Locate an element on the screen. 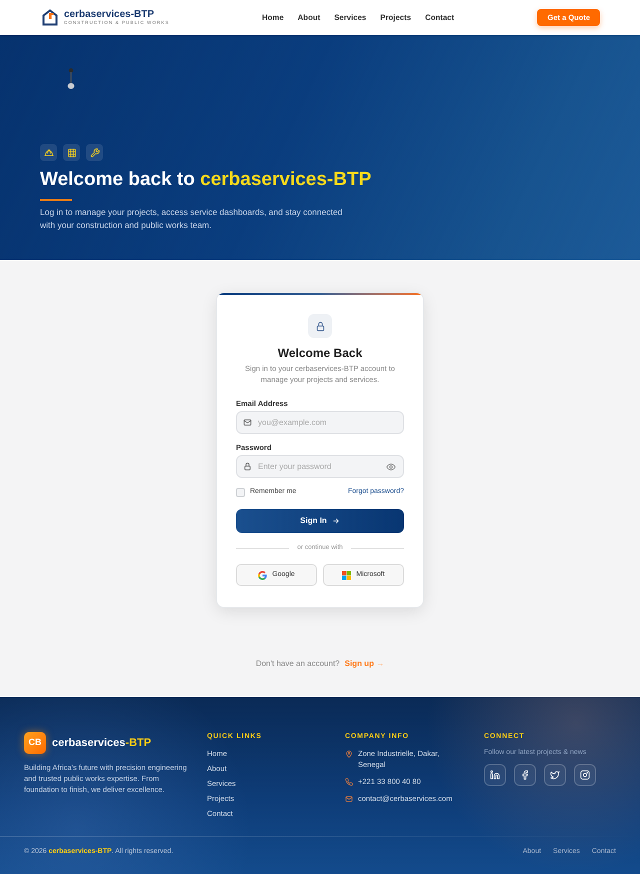 This screenshot has width=640, height=874. hard-hat-icon is located at coordinates (48, 152).